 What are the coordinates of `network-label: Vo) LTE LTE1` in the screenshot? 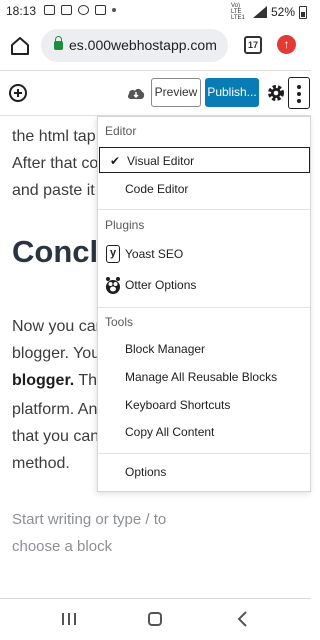 It's located at (237, 12).